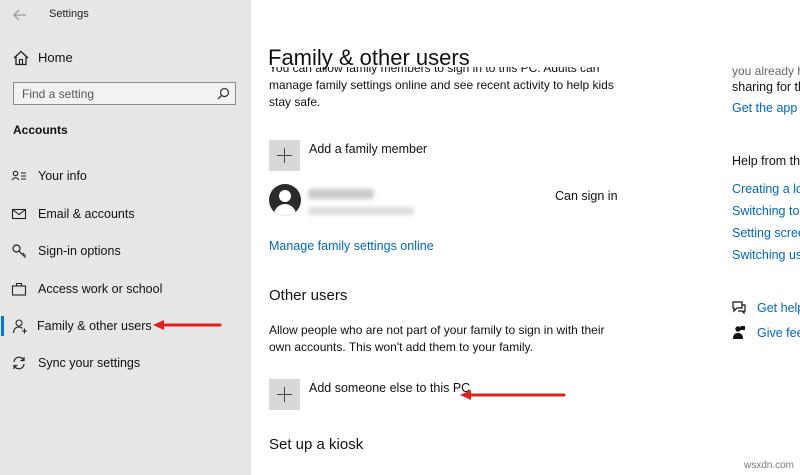  Describe the element at coordinates (285, 210) in the screenshot. I see `avatar-body` at that location.